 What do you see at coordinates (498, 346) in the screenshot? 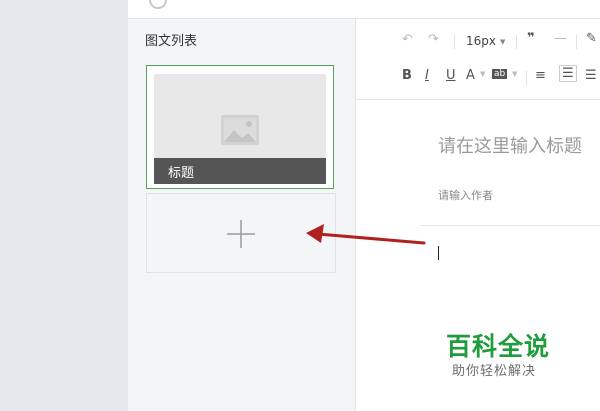
I see `watermark-brand: 百科全说` at bounding box center [498, 346].